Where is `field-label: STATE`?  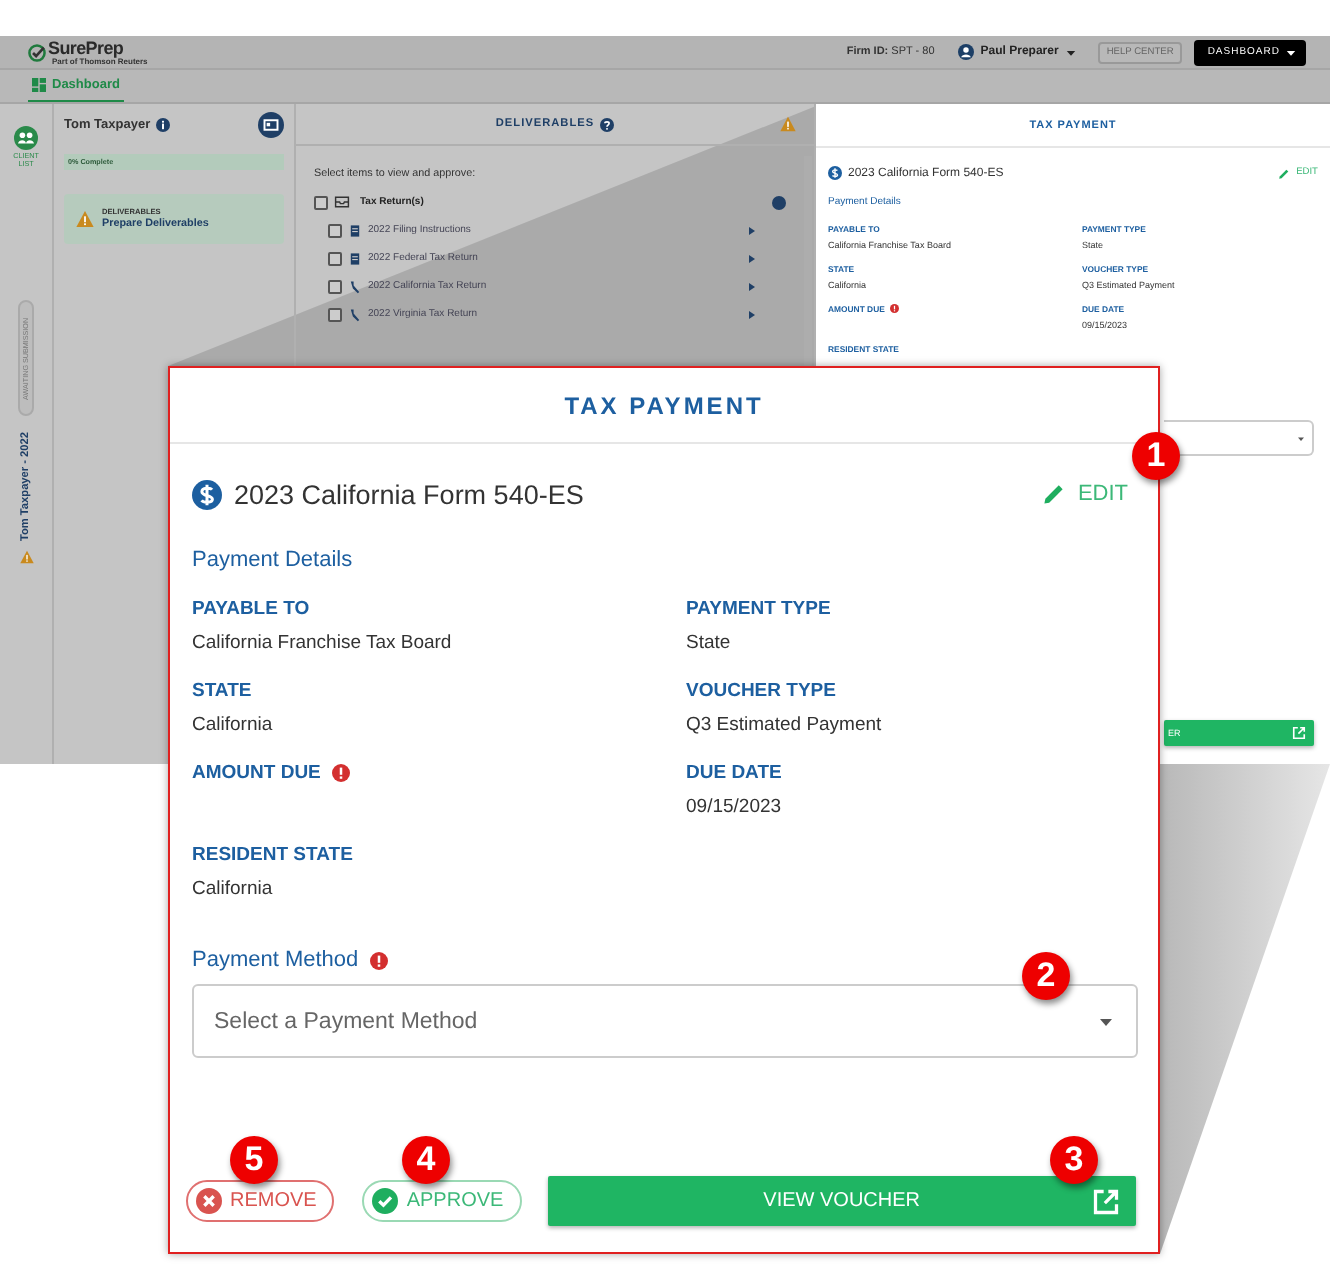 field-label: STATE is located at coordinates (222, 691).